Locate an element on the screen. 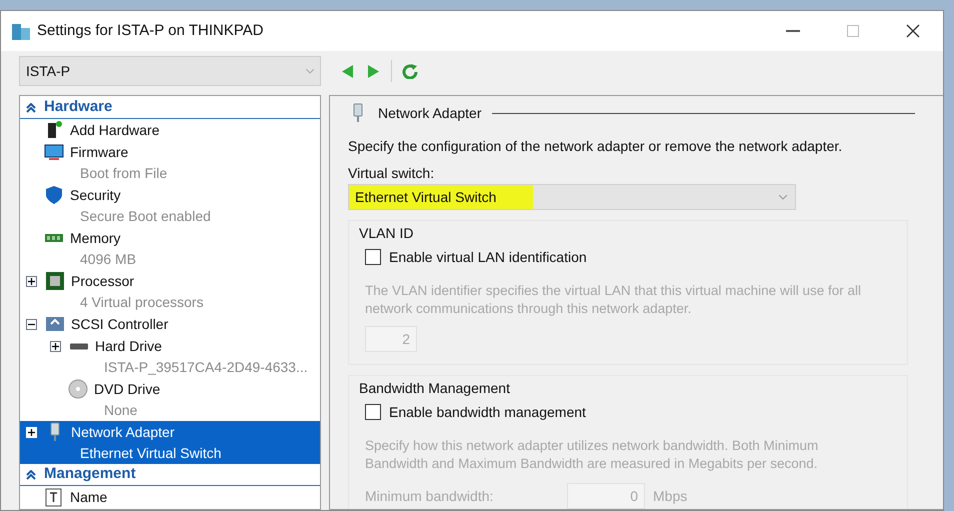 This screenshot has width=954, height=511. item-name: Firmware is located at coordinates (99, 152).